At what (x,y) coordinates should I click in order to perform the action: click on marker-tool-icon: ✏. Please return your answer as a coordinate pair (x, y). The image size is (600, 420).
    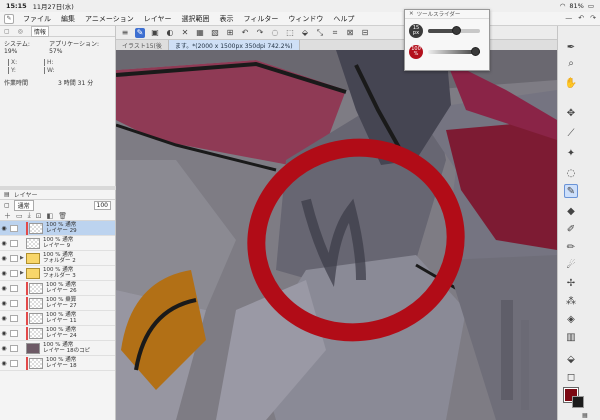
    Looking at the image, I should click on (571, 247).